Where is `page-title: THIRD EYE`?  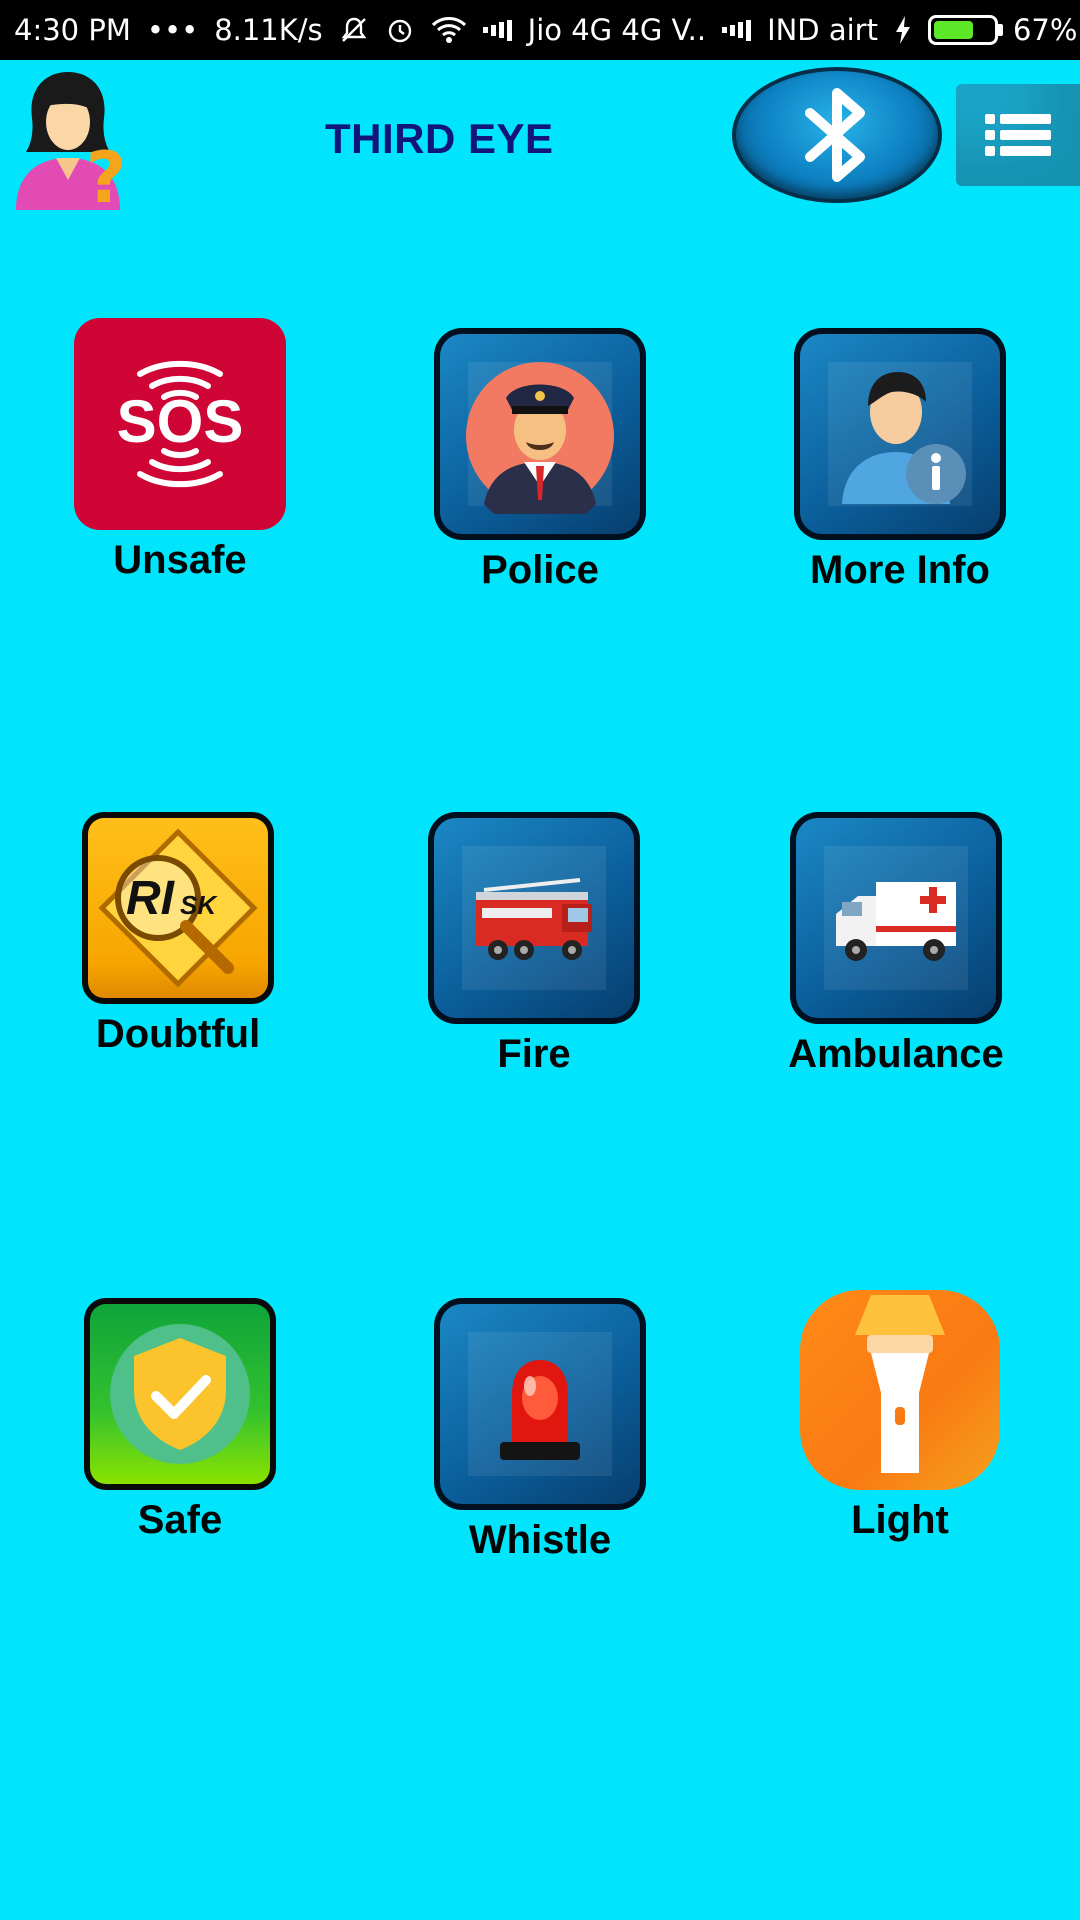
page-title: THIRD EYE is located at coordinates (439, 138).